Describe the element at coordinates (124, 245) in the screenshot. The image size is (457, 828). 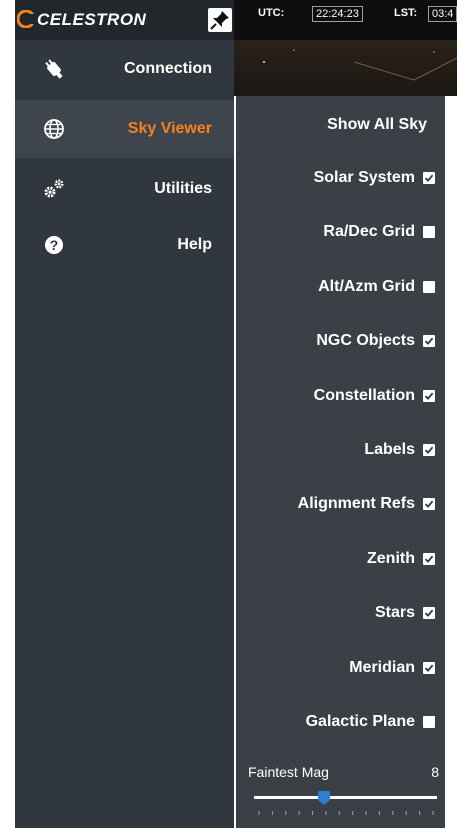
I see `nav-item-help: ? Help` at that location.